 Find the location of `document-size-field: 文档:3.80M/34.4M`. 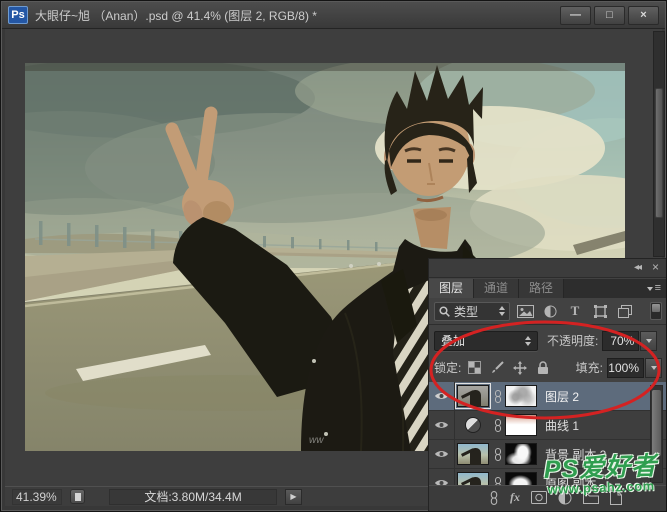

document-size-field: 文档:3.80M/34.4M is located at coordinates (193, 496).